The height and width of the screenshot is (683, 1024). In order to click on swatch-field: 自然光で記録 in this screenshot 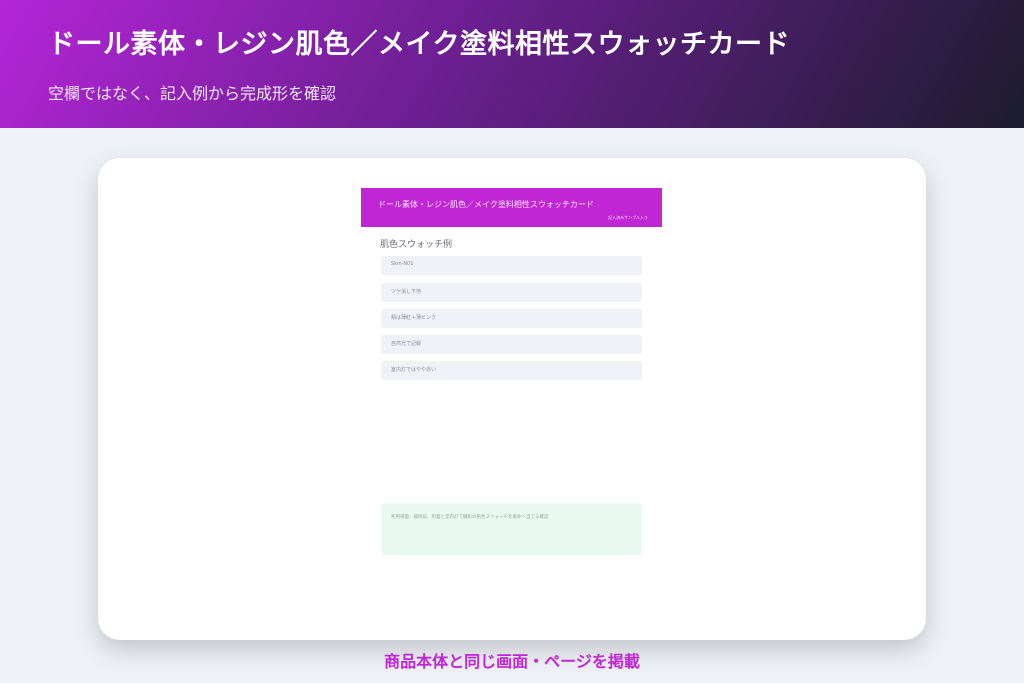, I will do `click(511, 344)`.